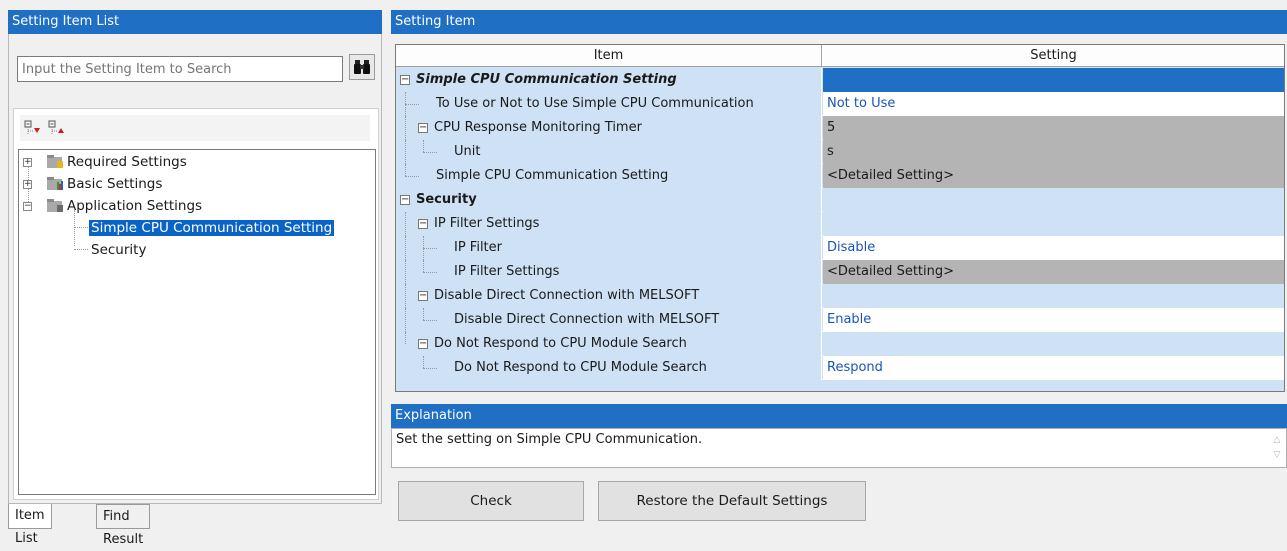 This screenshot has width=1287, height=551. What do you see at coordinates (840, 272) in the screenshot?
I see `table-row: IP Filter Settings <Detailed Setting>` at bounding box center [840, 272].